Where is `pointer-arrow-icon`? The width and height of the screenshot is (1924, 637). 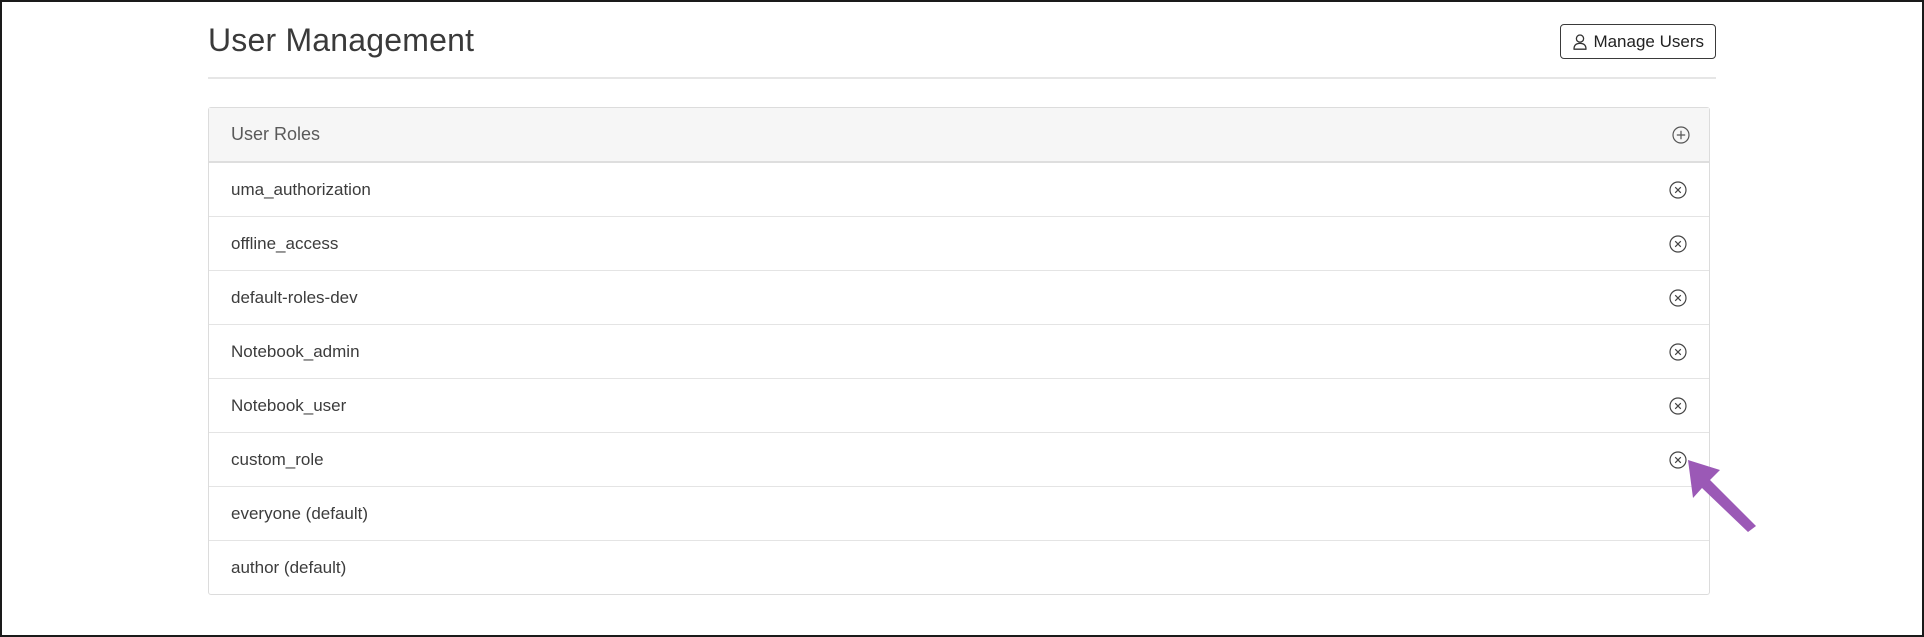
pointer-arrow-icon is located at coordinates (1722, 496).